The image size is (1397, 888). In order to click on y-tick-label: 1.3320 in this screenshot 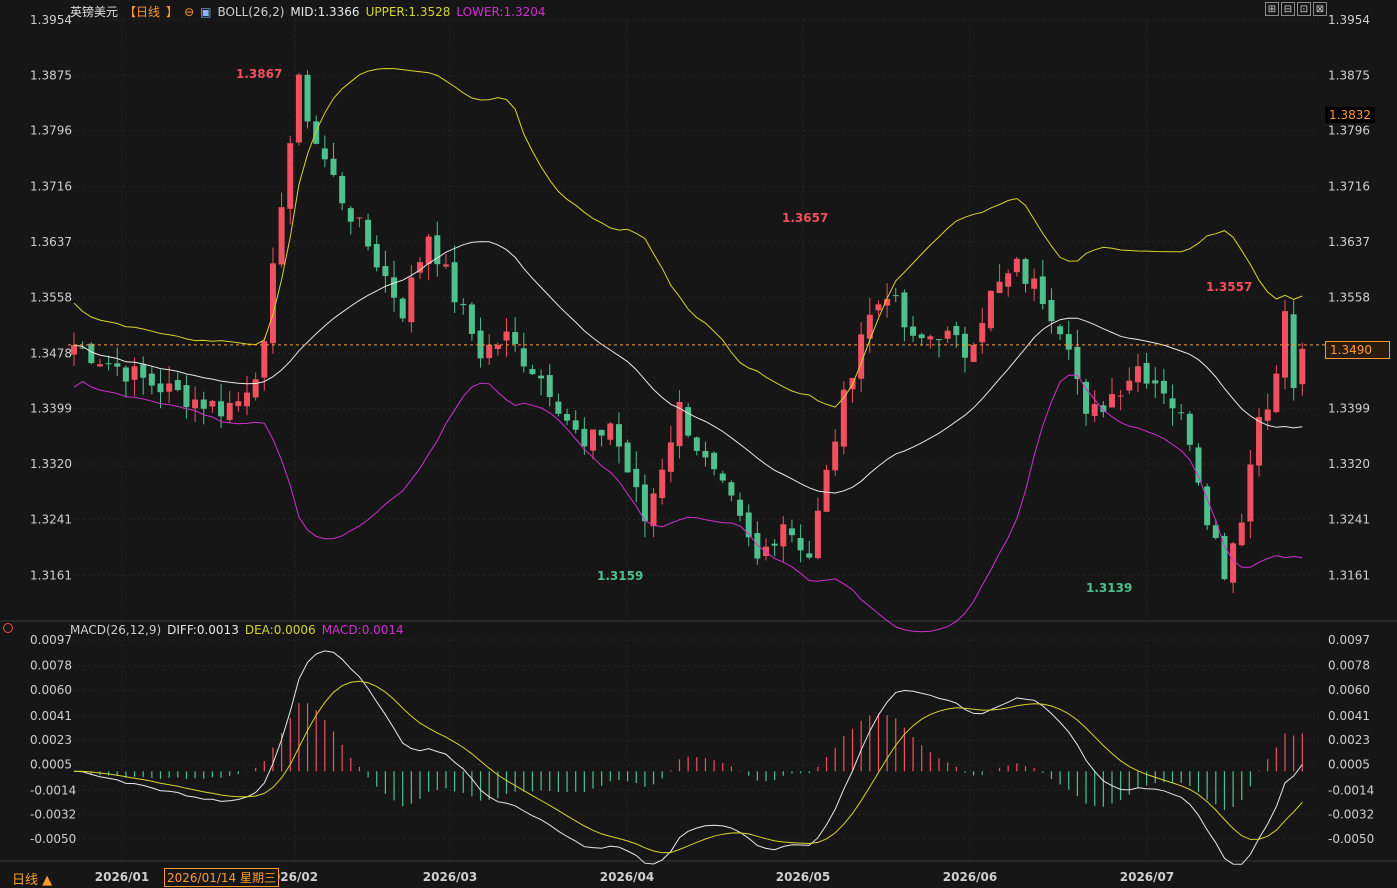, I will do `click(51, 464)`.